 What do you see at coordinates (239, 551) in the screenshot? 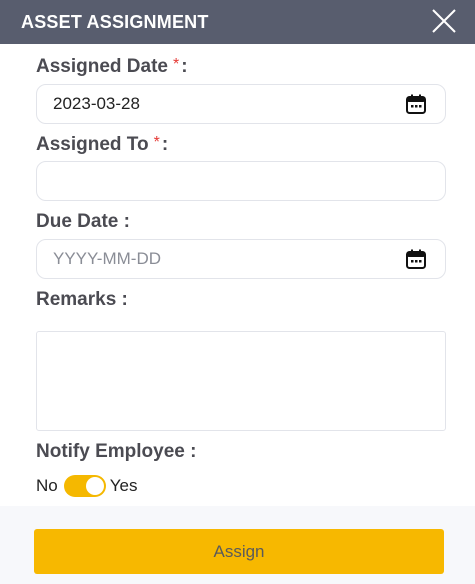
I see `assign-button: Assign` at bounding box center [239, 551].